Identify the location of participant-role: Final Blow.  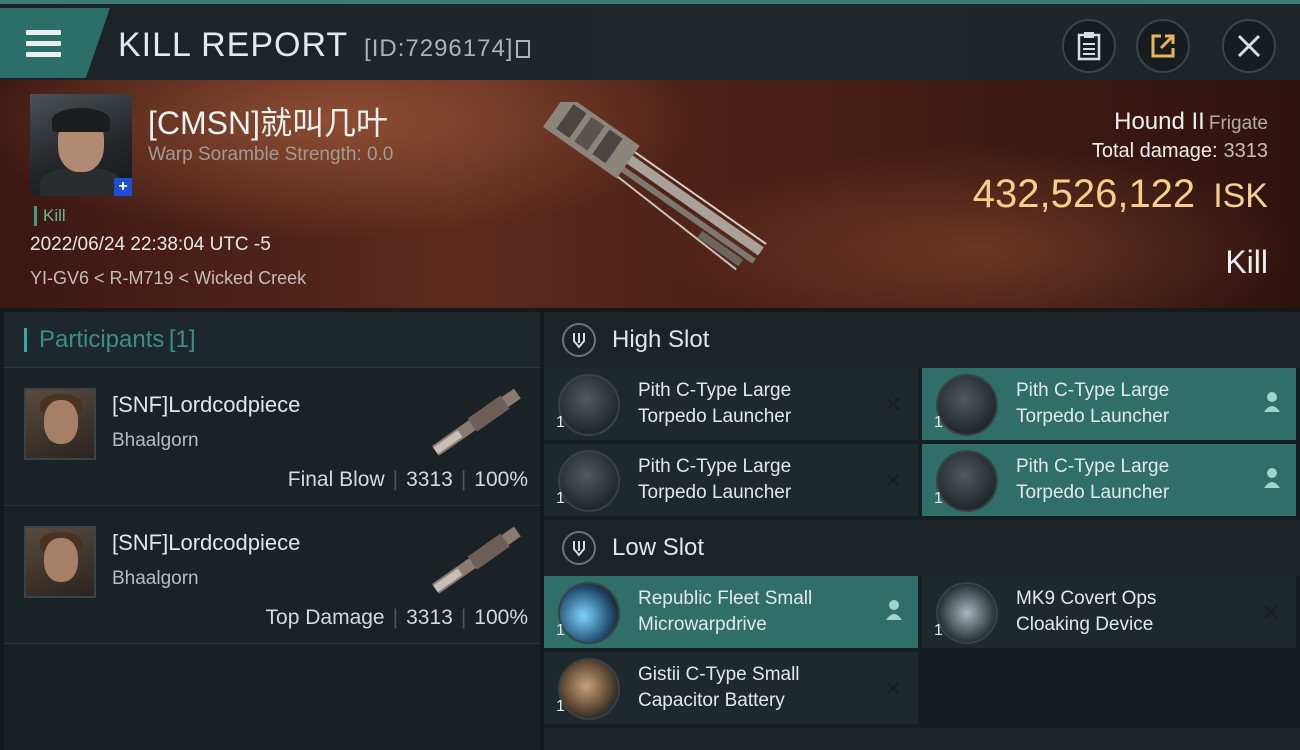
(336, 479).